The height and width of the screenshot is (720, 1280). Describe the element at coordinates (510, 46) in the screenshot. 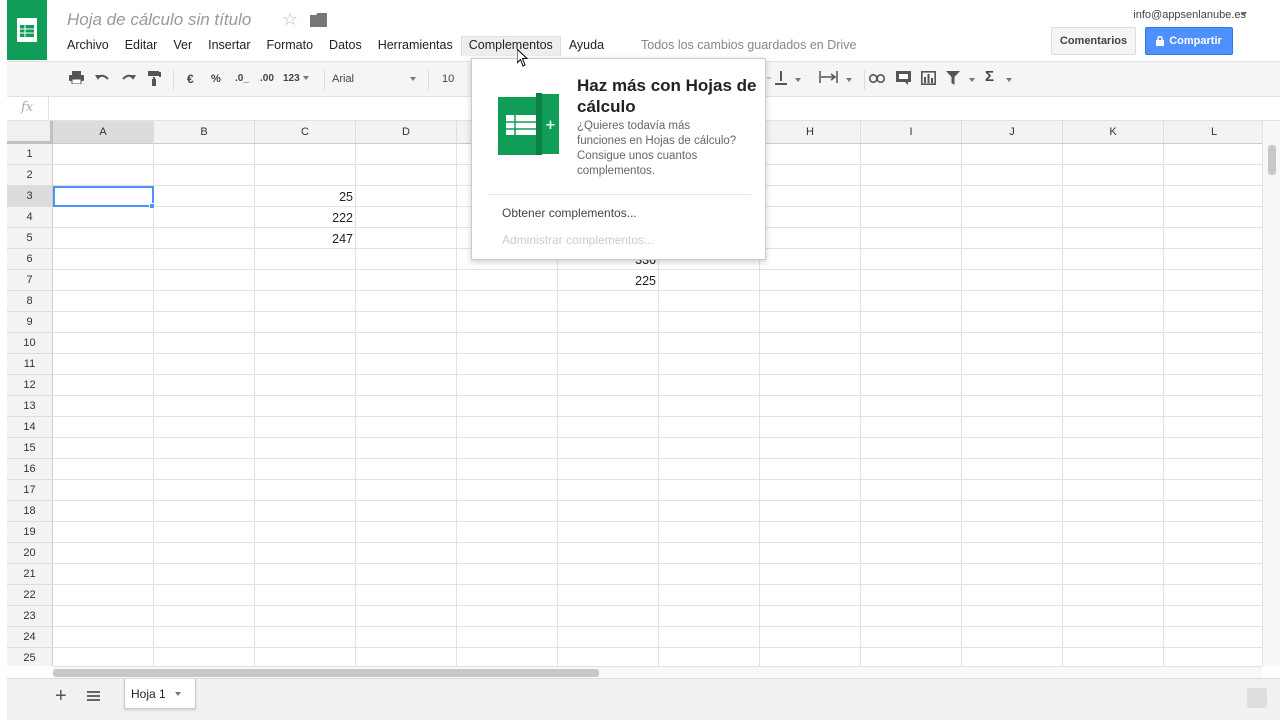

I see `menu-complementos: Complementos` at that location.